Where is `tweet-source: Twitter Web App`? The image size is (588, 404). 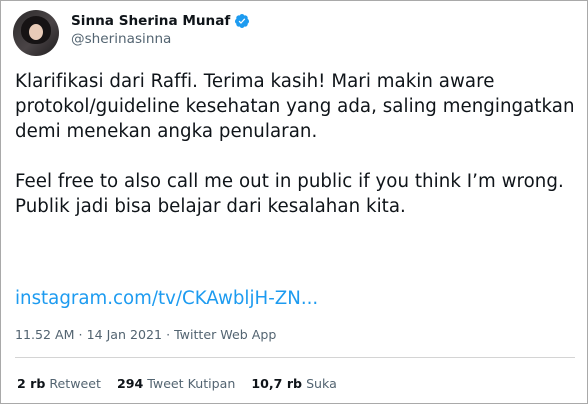 tweet-source: Twitter Web App is located at coordinates (225, 334).